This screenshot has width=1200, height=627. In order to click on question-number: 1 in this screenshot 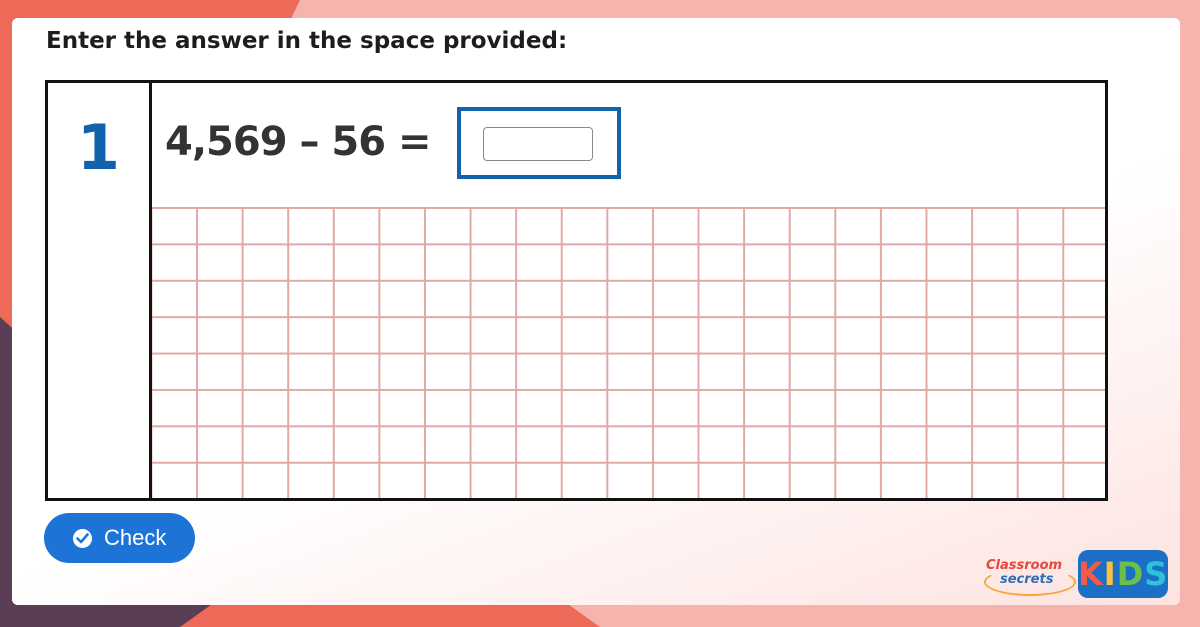, I will do `click(98, 147)`.